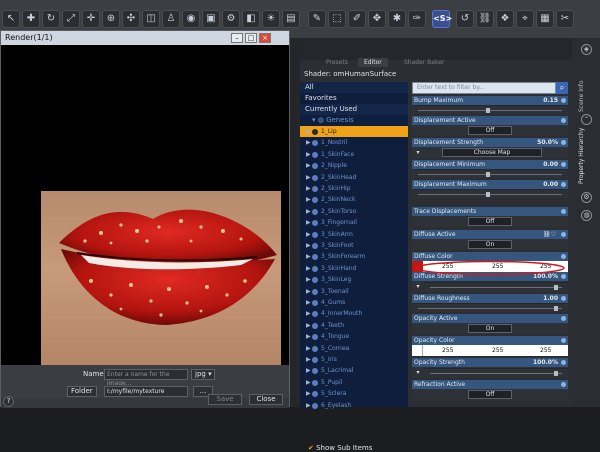 The height and width of the screenshot is (452, 600). Describe the element at coordinates (505, 19) in the screenshot. I see `morph-icon: ❖` at that location.